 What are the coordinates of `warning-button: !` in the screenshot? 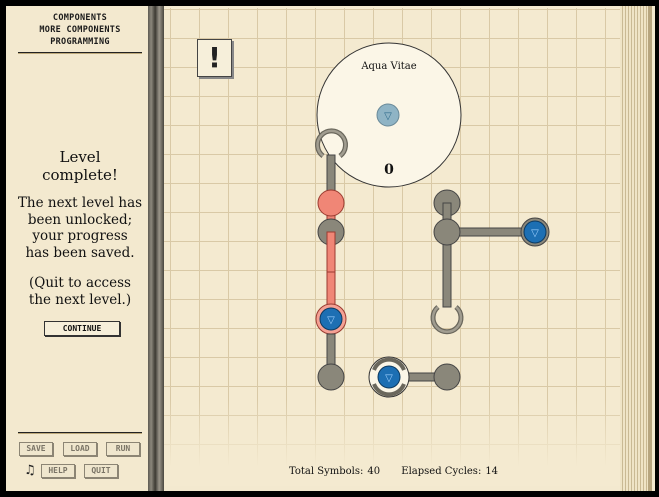 It's located at (214, 58).